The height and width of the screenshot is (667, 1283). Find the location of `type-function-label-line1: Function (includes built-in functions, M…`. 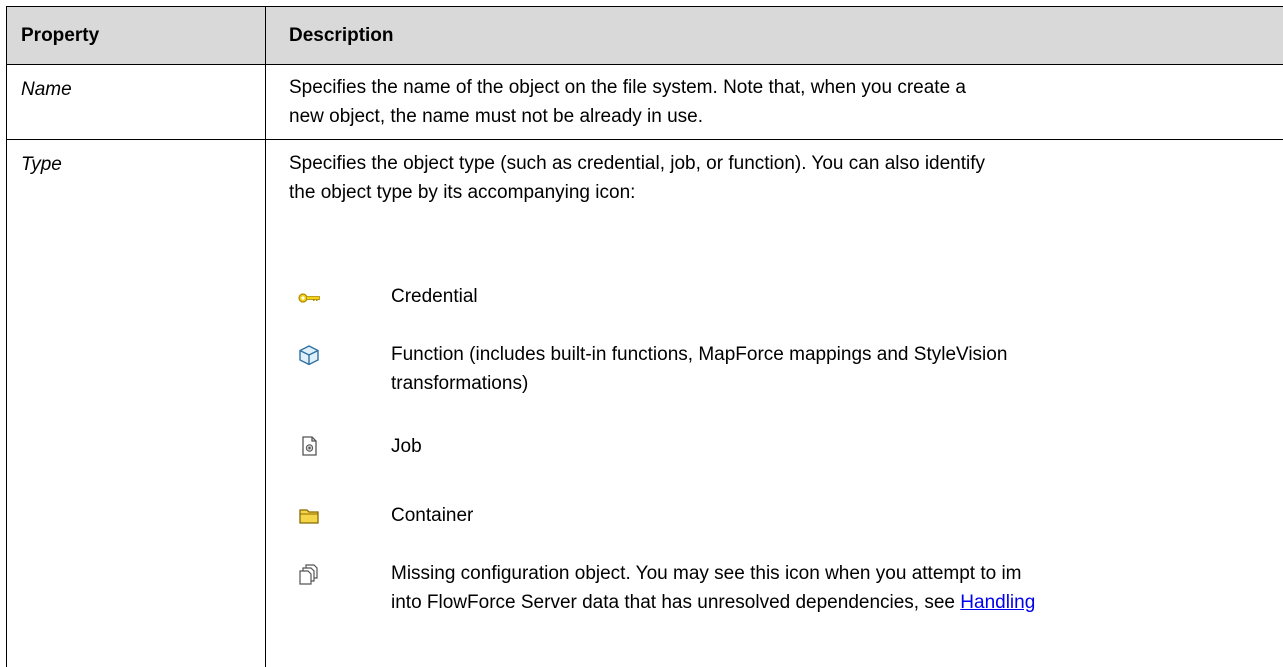

type-function-label-line1: Function (includes built-in functions, M… is located at coordinates (699, 354).